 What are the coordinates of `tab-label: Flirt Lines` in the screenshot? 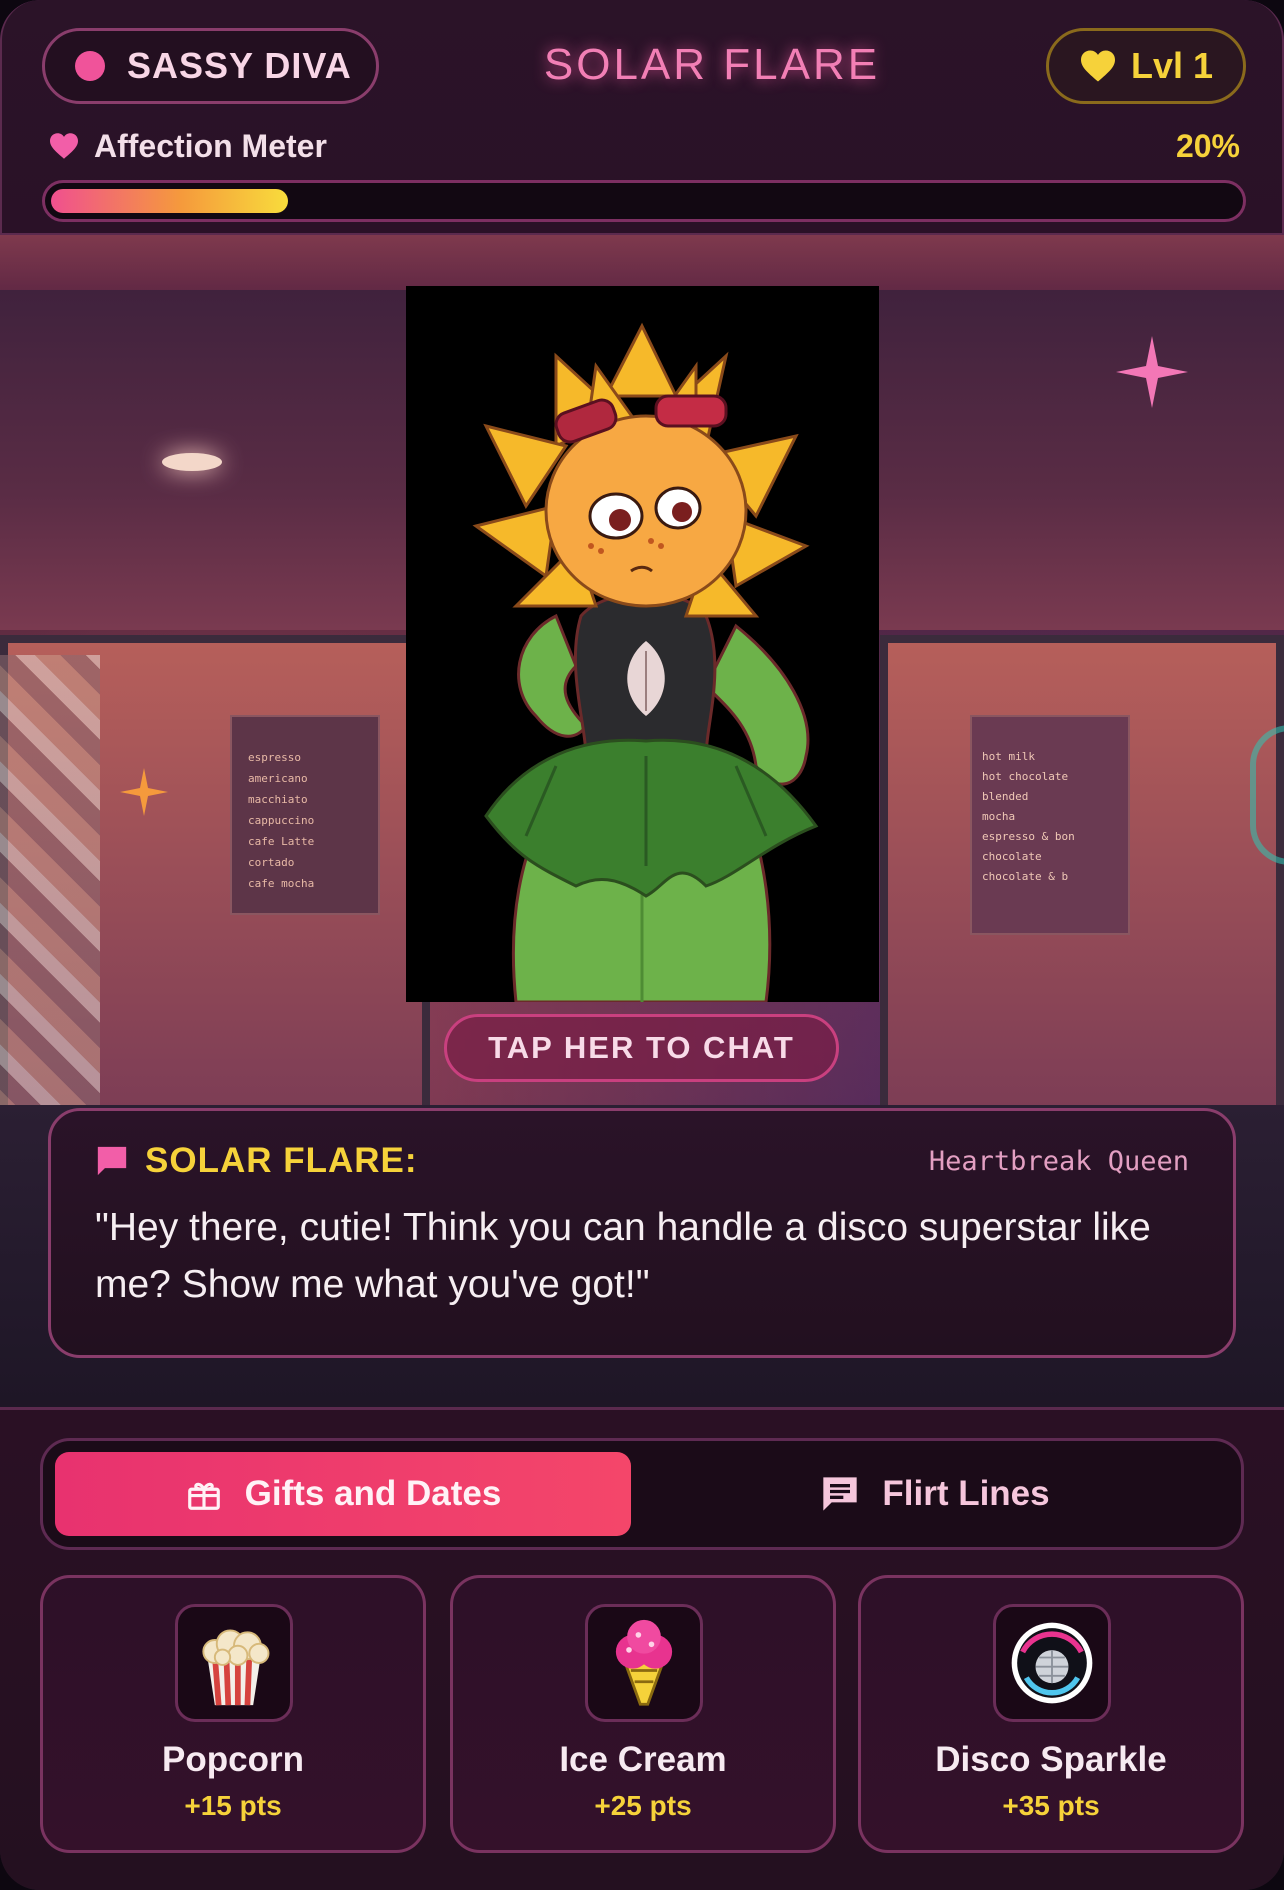 It's located at (966, 1493).